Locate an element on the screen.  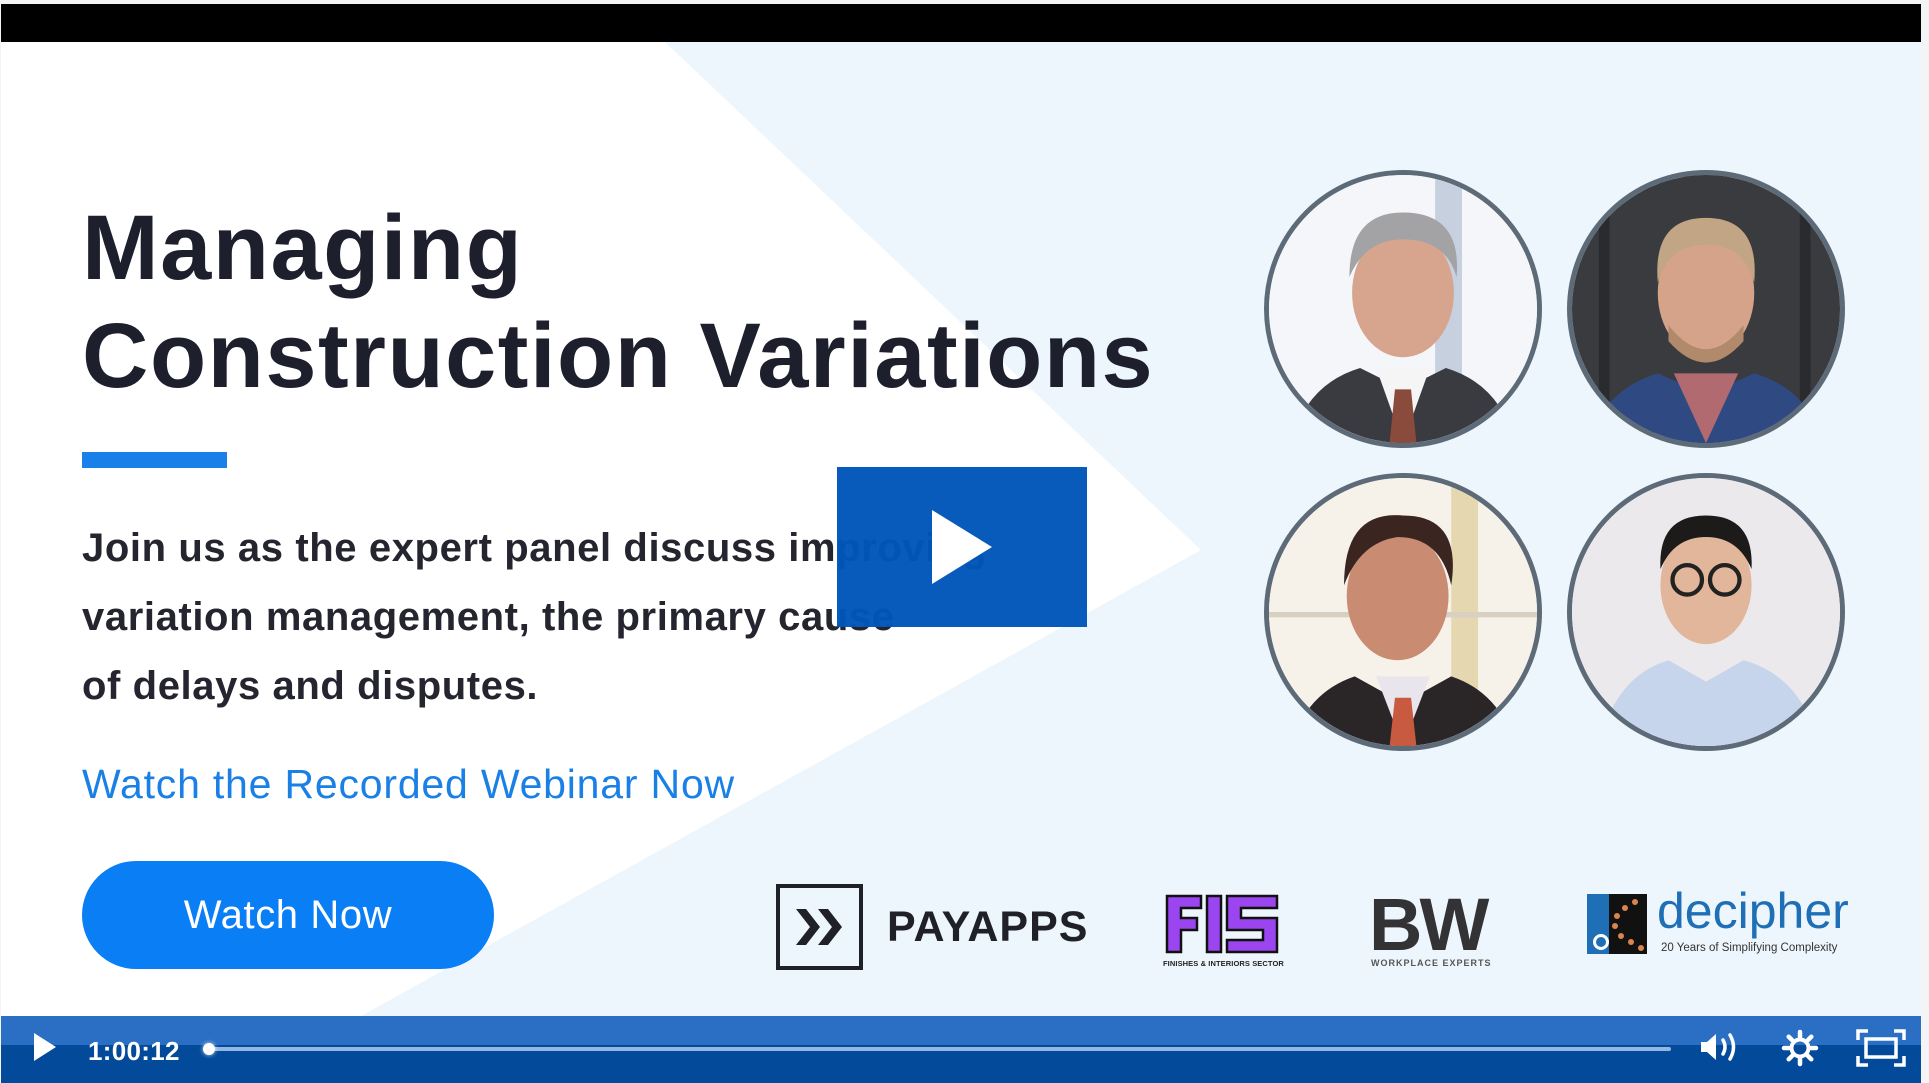
bw-subtitle: WORKPLACE EXPERTS is located at coordinates (1431, 963).